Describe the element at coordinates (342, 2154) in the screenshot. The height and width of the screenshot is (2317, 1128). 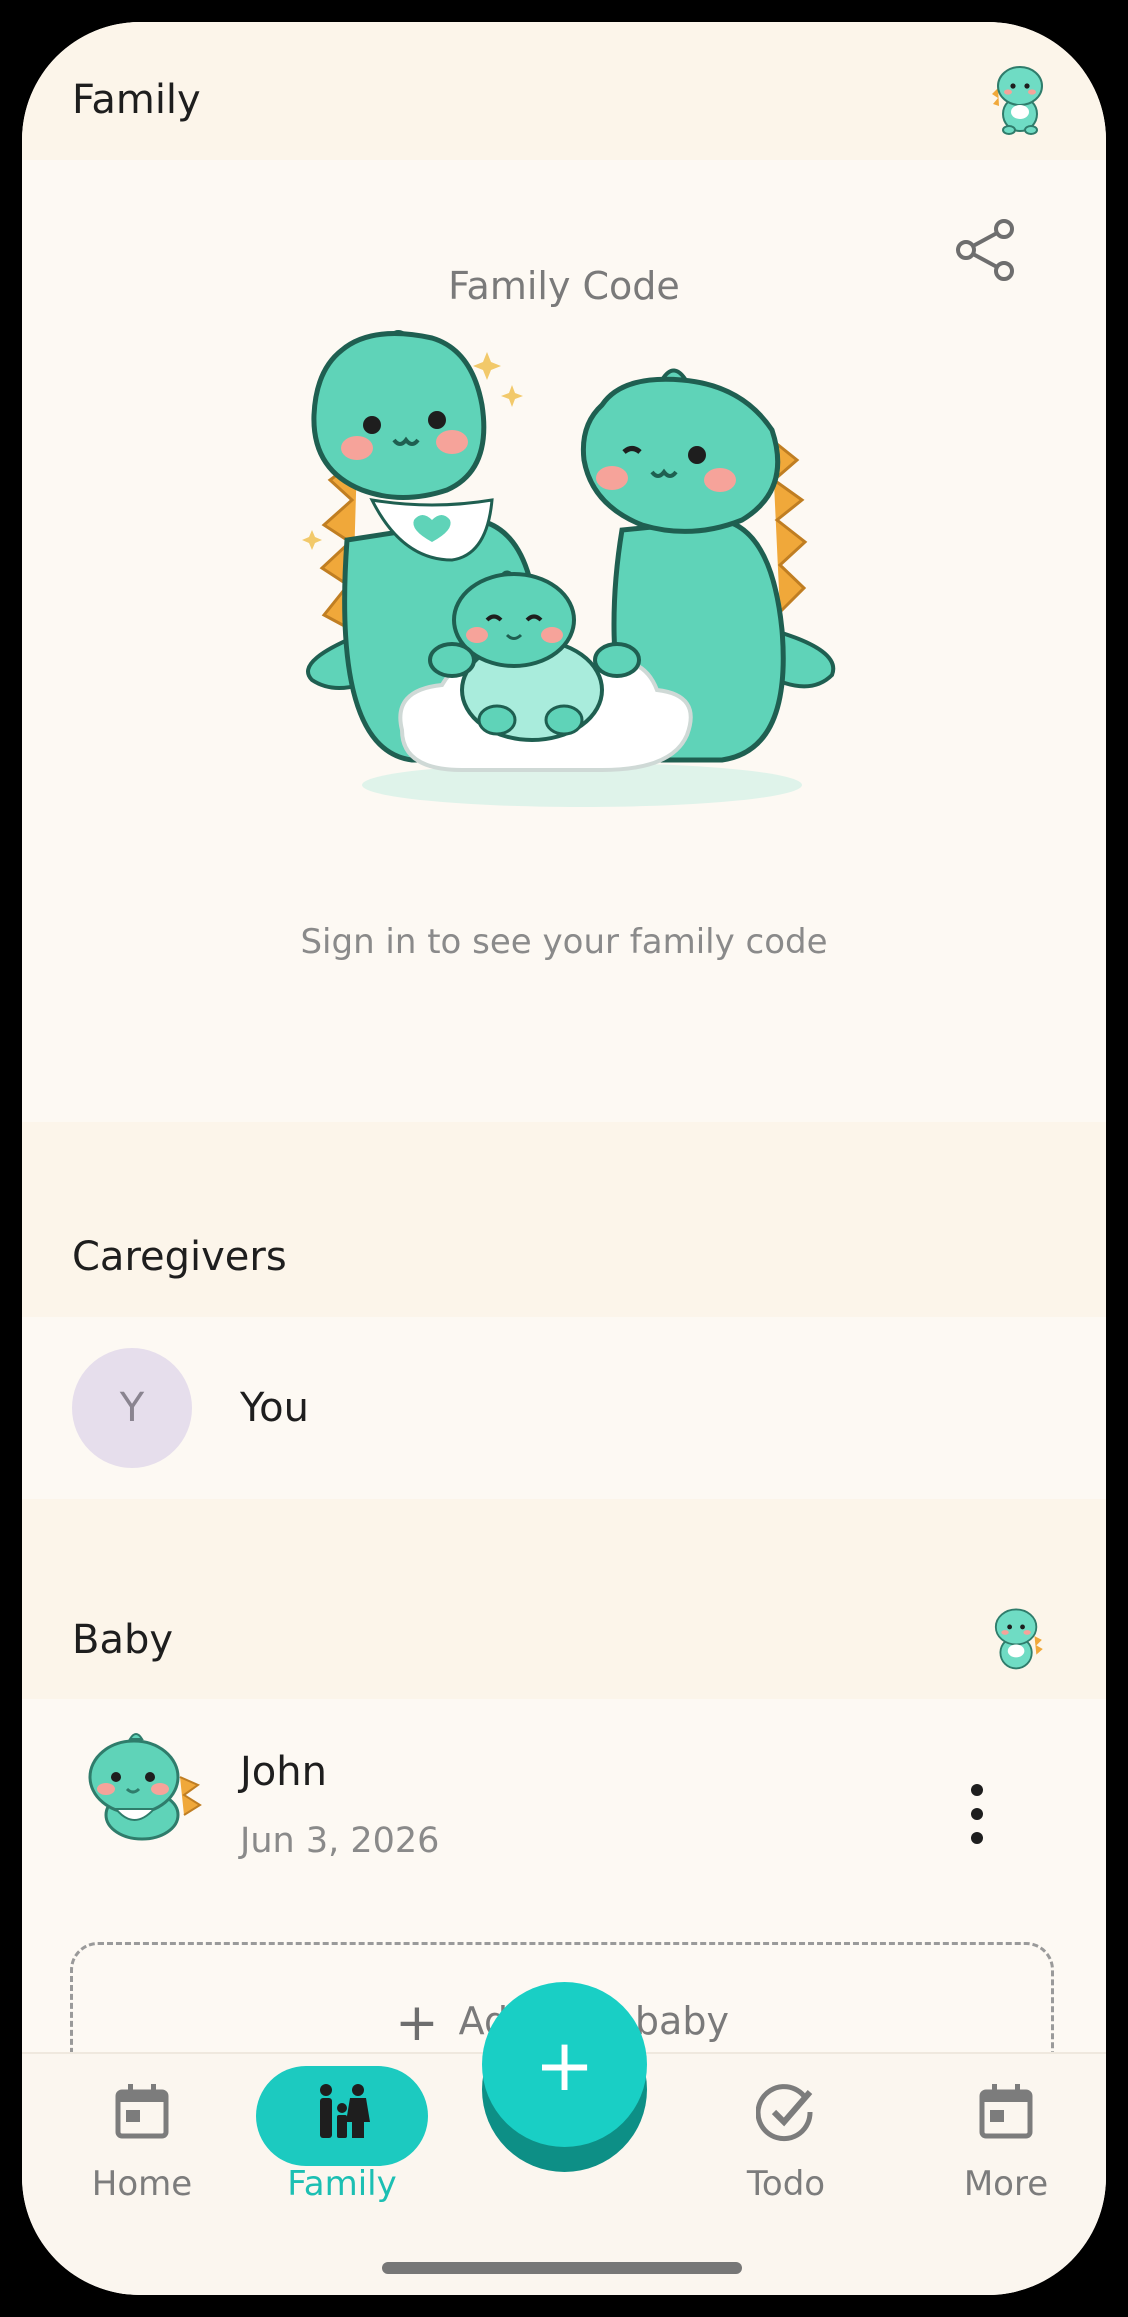
I see `nav-item-family: Family` at that location.